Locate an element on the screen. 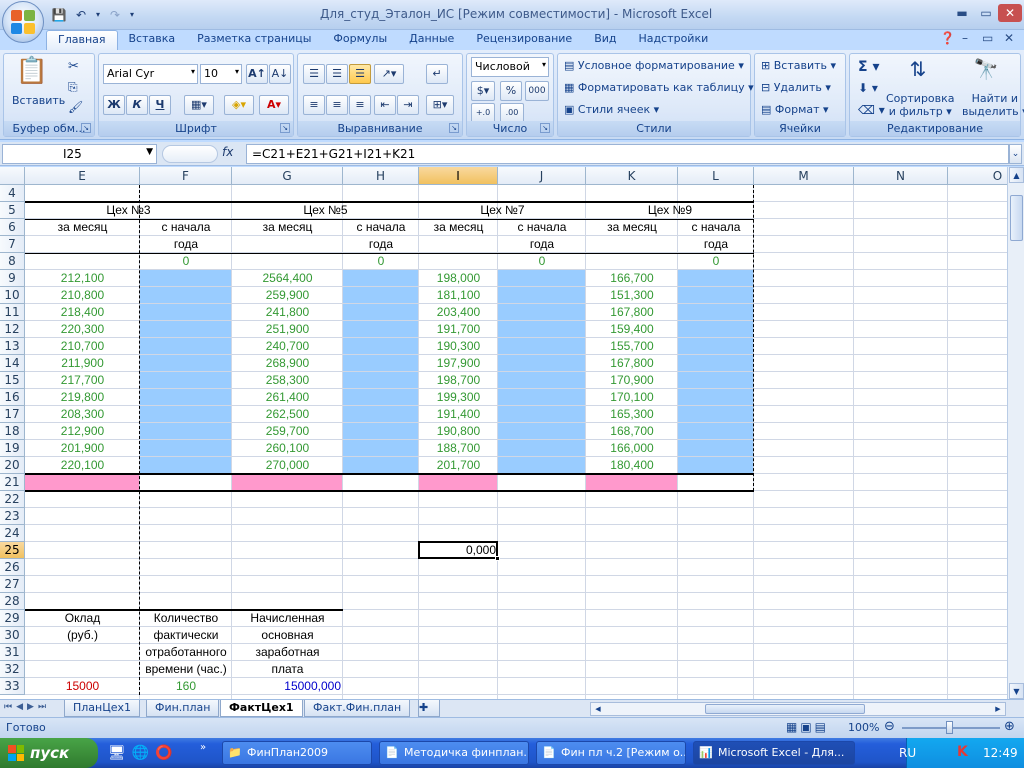 This screenshot has height=768, width=1024. data-cell-i17: 191,400 is located at coordinates (458, 414).